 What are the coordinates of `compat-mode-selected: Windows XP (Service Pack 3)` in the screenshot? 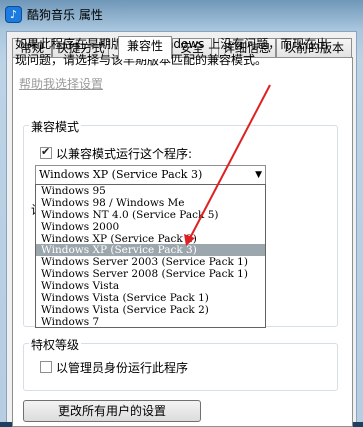 It's located at (121, 174).